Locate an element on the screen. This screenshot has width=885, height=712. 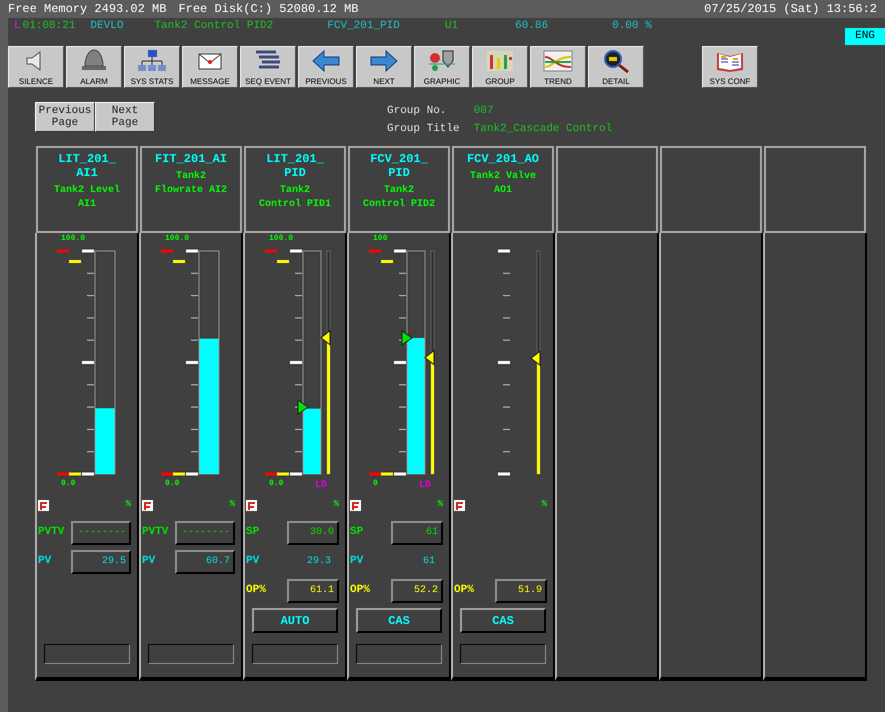
arrow-right-icon is located at coordinates (384, 61).